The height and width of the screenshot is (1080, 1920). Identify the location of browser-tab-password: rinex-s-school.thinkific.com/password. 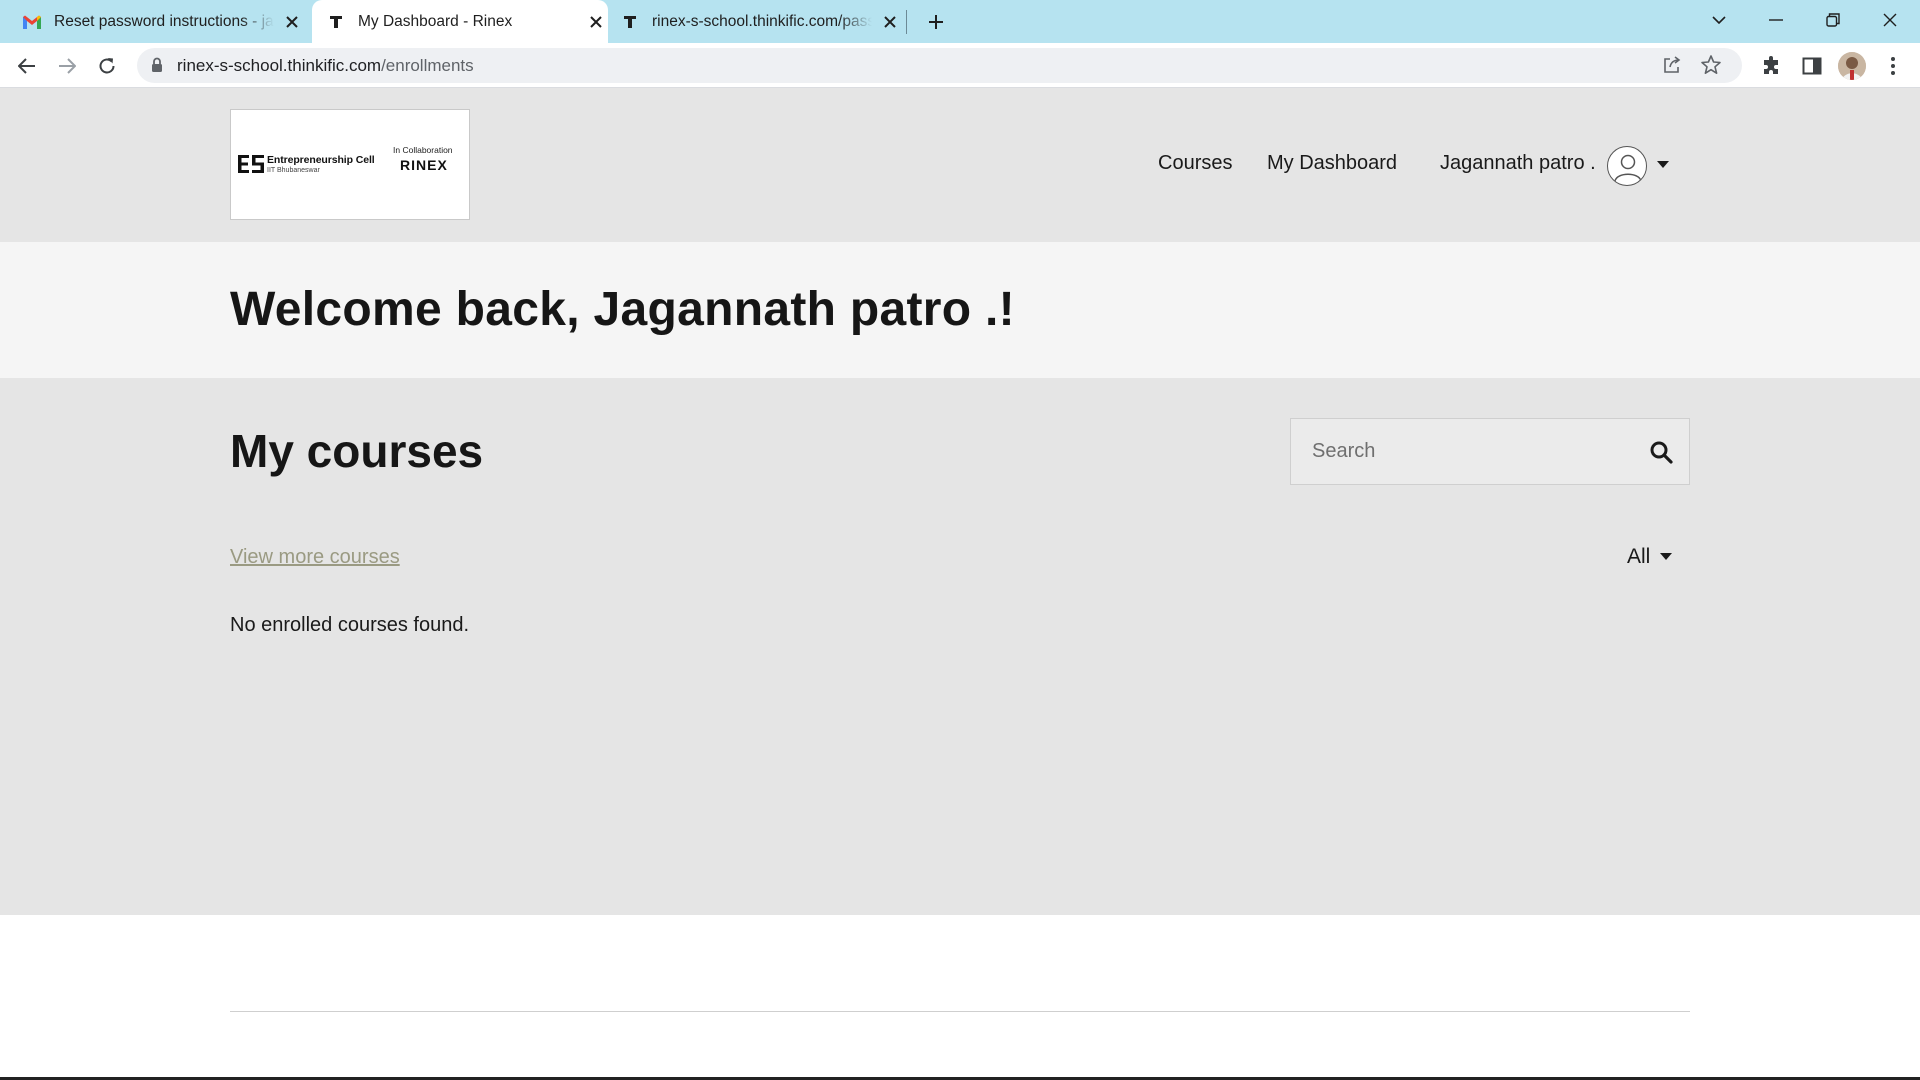
(761, 21).